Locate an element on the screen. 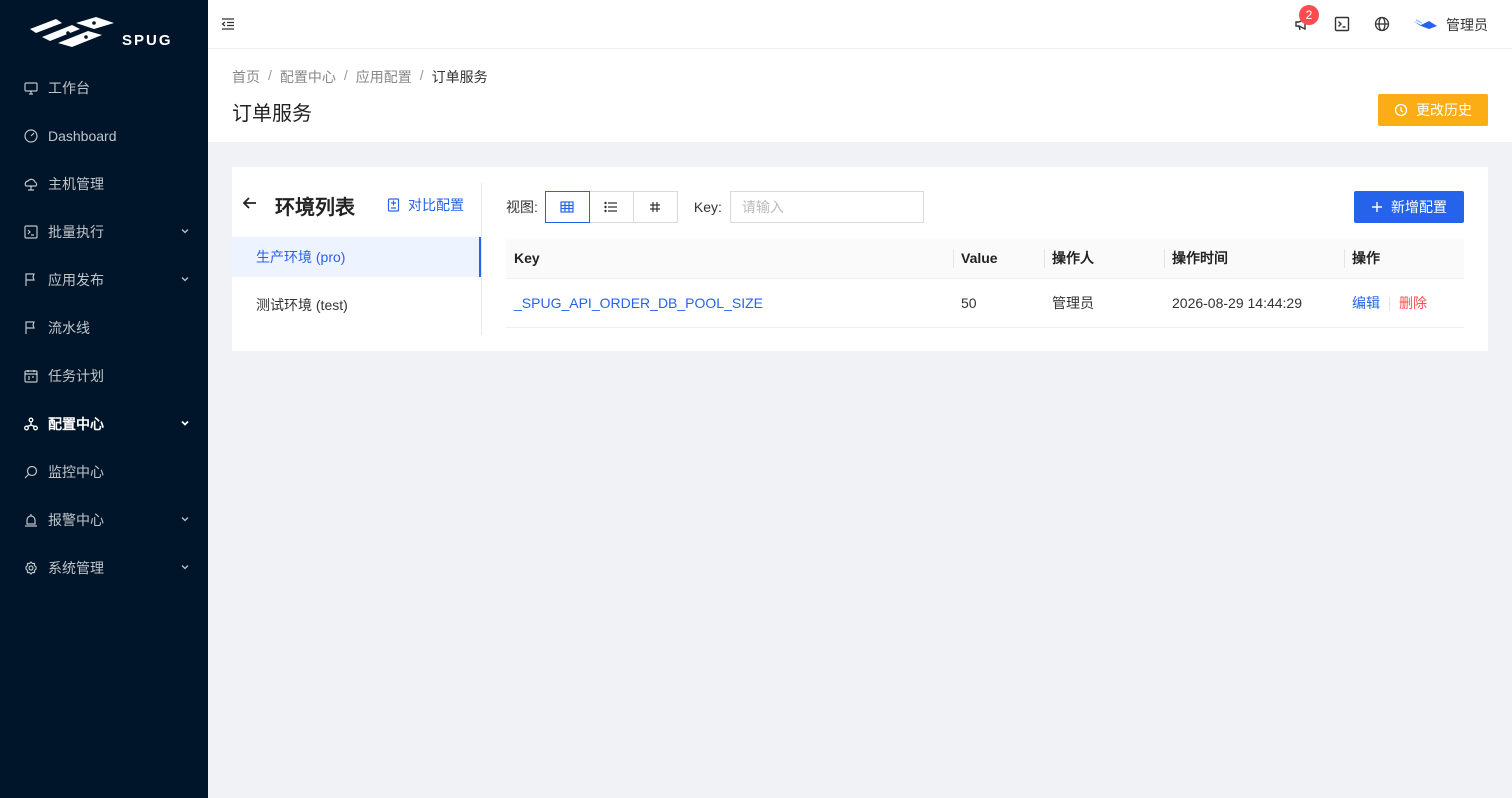 This screenshot has height=798, width=1512. notification-badge: 2 is located at coordinates (1309, 15).